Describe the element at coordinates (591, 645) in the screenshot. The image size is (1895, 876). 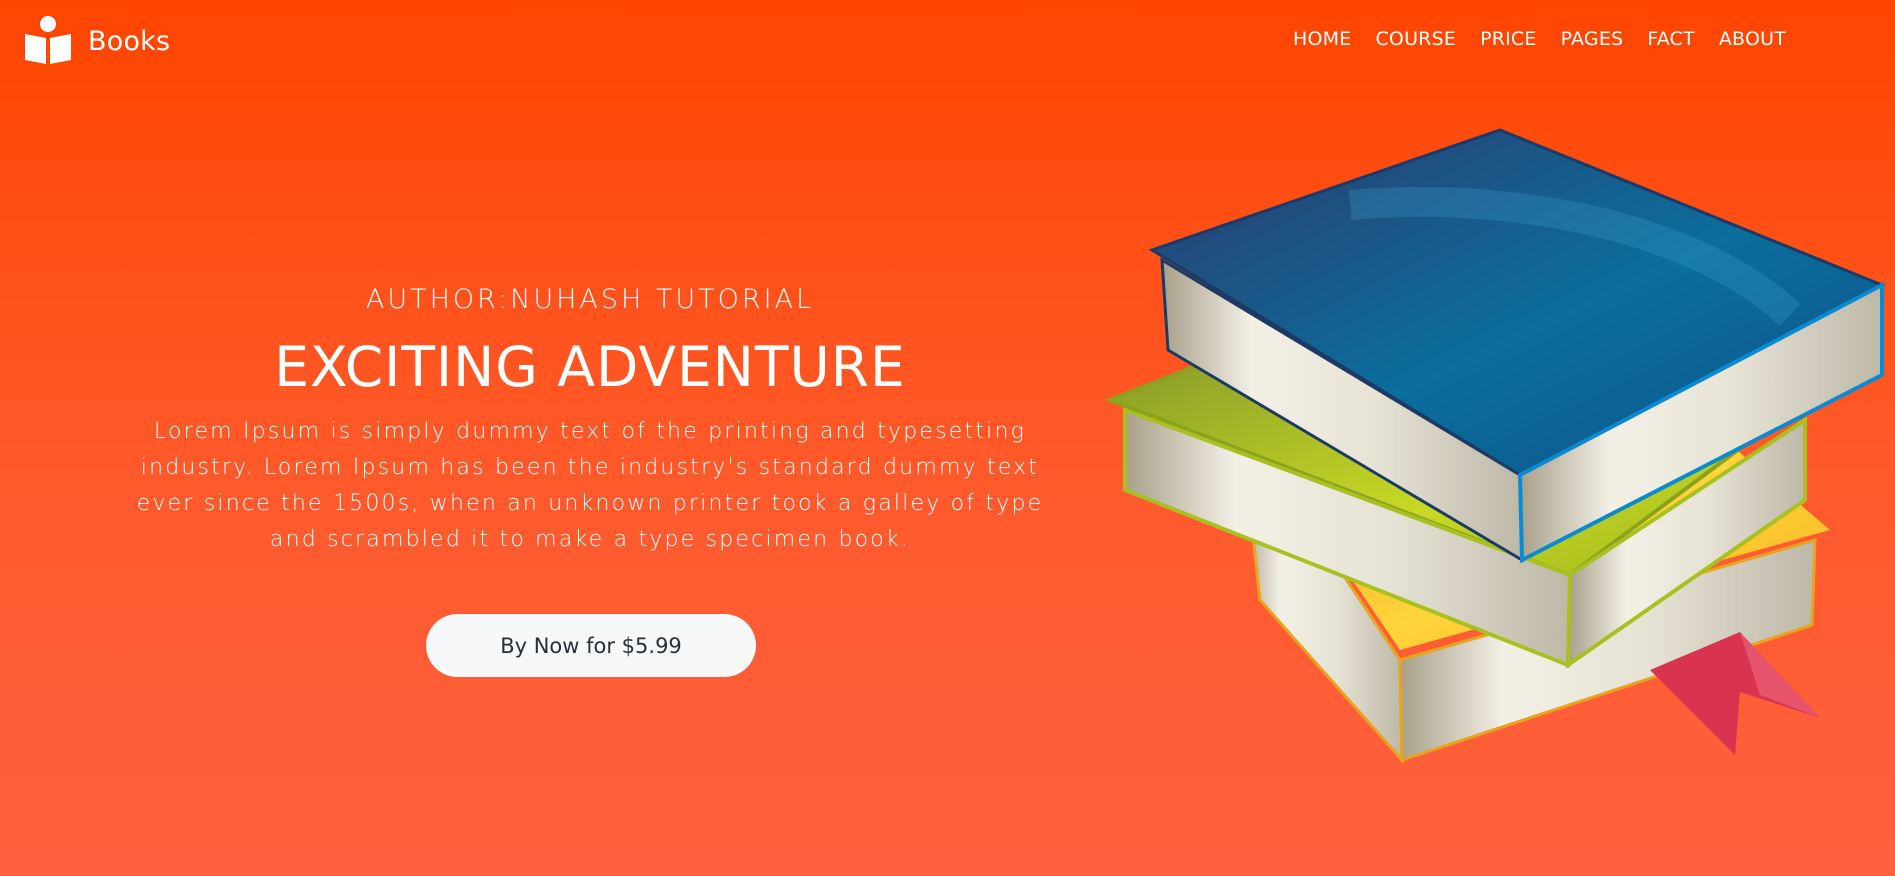
I see `buy-now-button: By Now for $5.99` at that location.